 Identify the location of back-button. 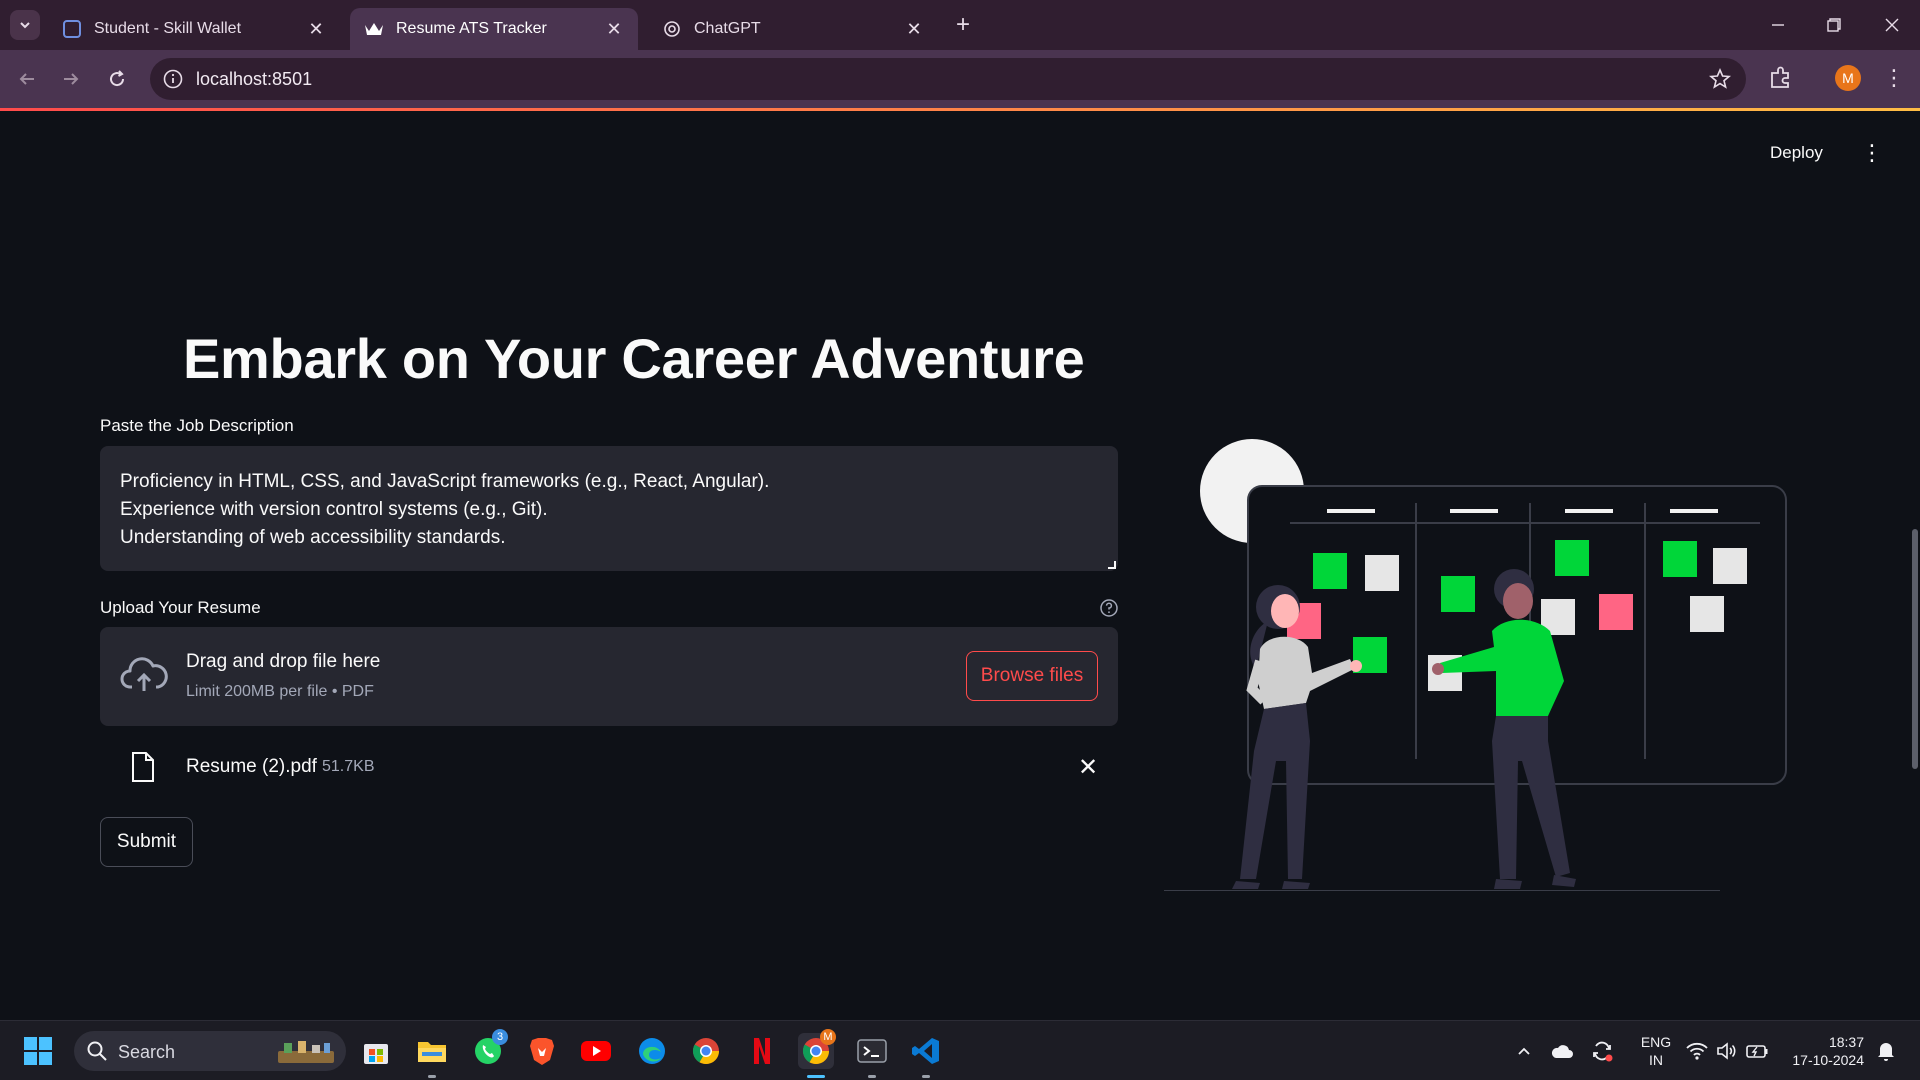
(27, 79).